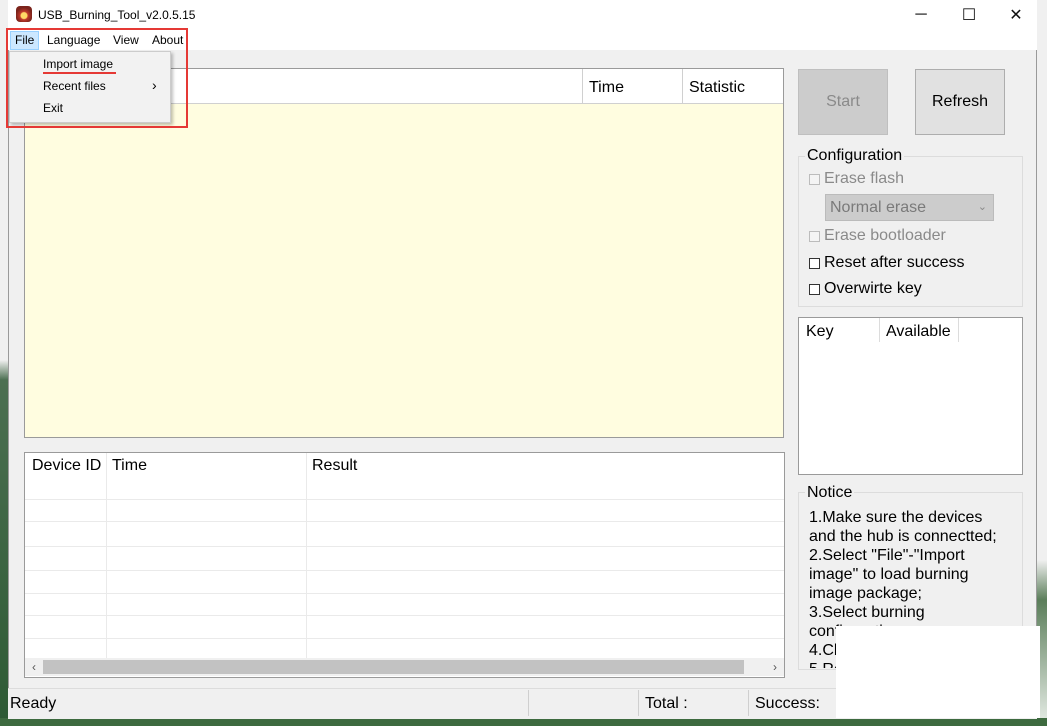 Image resolution: width=1047 pixels, height=726 pixels. I want to click on erase-flash-option: Erase flash, so click(856, 179).